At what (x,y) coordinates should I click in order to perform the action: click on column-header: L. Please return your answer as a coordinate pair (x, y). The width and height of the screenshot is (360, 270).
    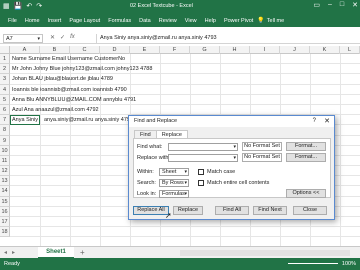
    Looking at the image, I should click on (350, 50).